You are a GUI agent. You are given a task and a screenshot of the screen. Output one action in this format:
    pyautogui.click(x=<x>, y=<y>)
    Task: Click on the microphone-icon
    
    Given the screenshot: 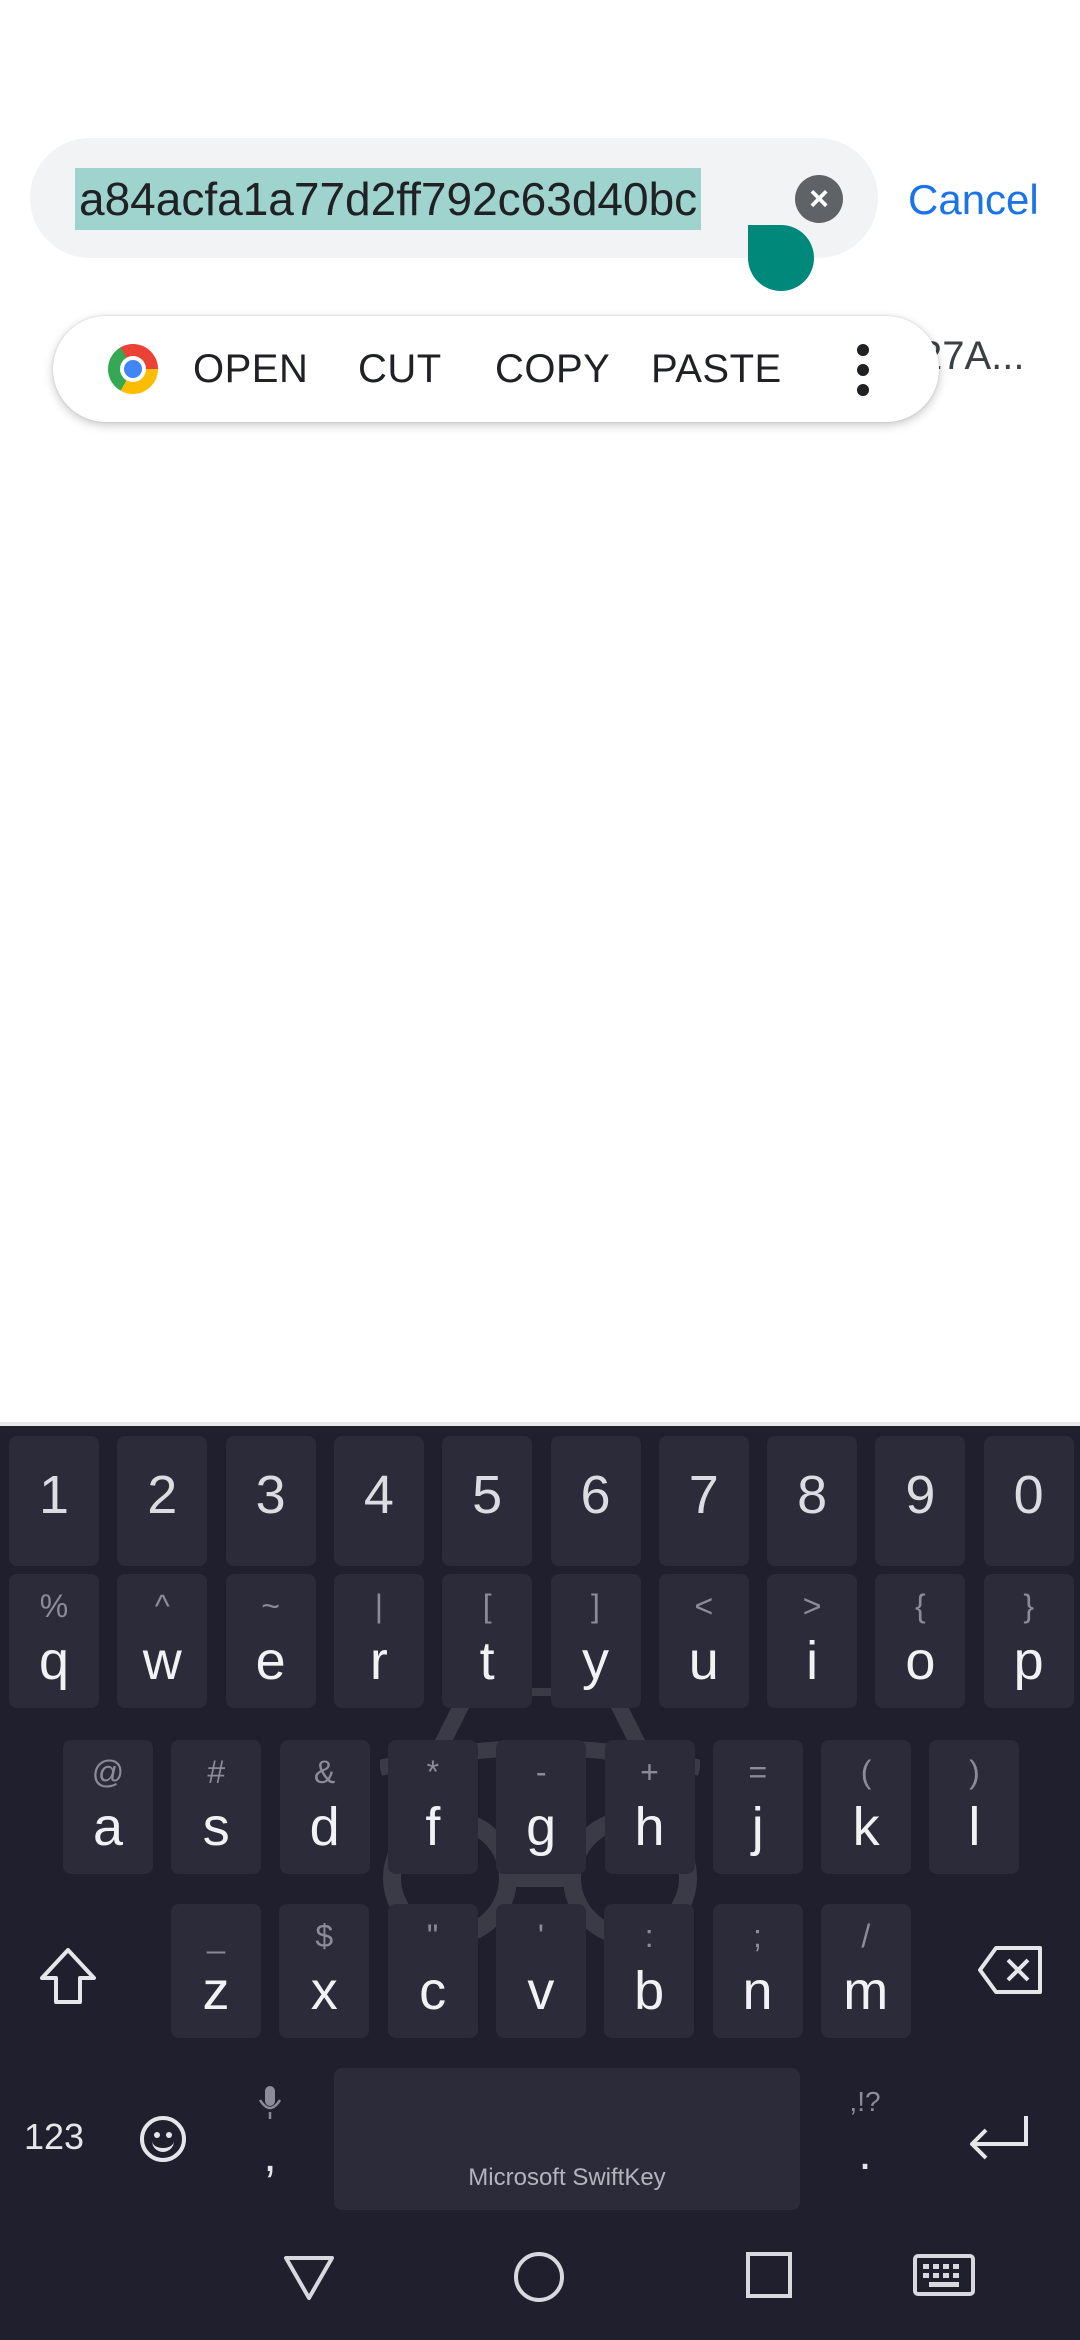 What is the action you would take?
    pyautogui.click(x=270, y=2102)
    